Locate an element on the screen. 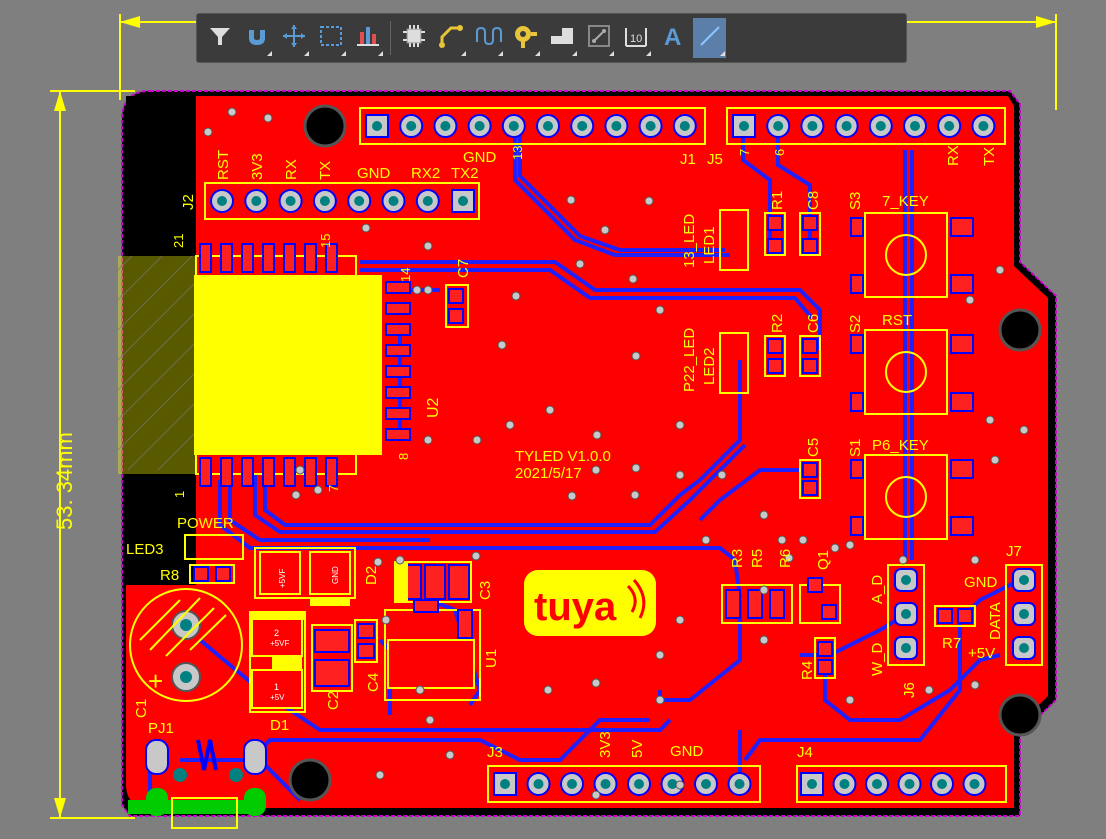 The width and height of the screenshot is (1106, 839). line-button is located at coordinates (709, 38).